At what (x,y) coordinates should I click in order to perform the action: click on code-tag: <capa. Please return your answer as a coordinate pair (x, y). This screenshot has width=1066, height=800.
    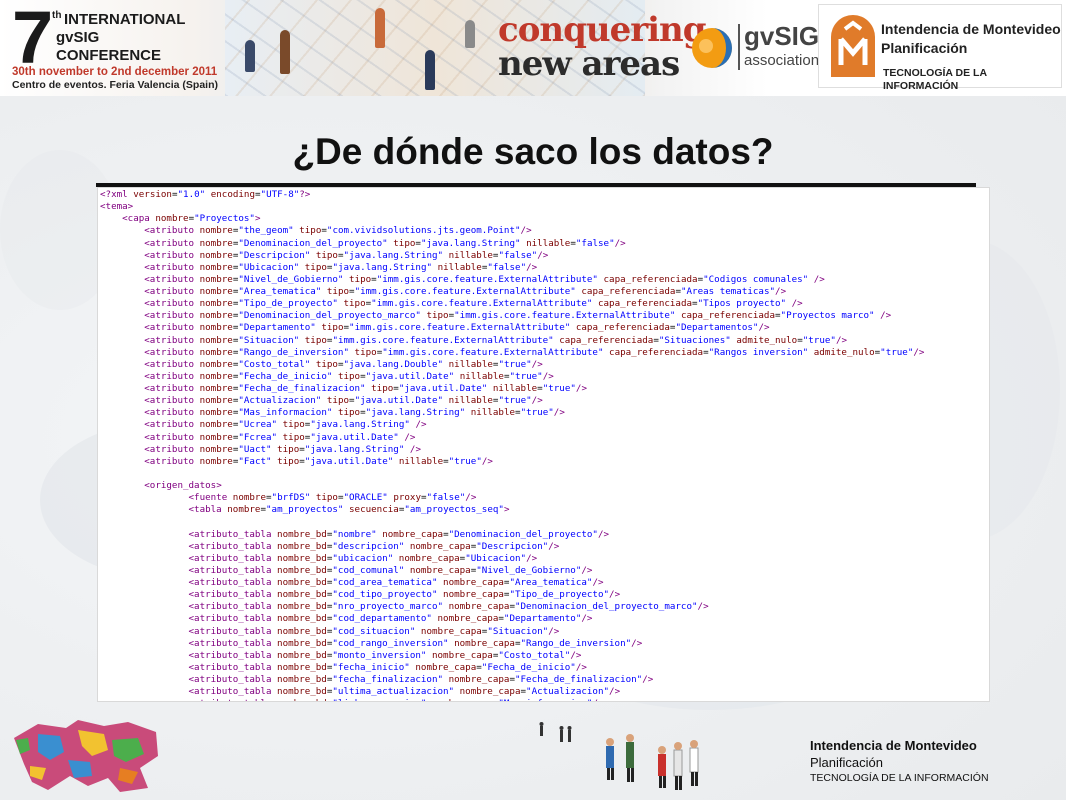
    Looking at the image, I should click on (136, 219).